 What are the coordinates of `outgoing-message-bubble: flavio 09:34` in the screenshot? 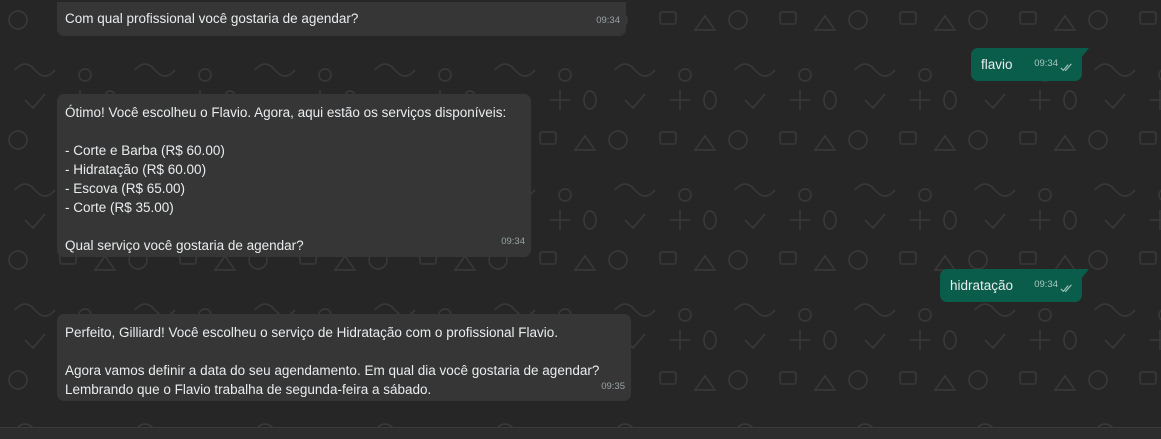 It's located at (1030, 64).